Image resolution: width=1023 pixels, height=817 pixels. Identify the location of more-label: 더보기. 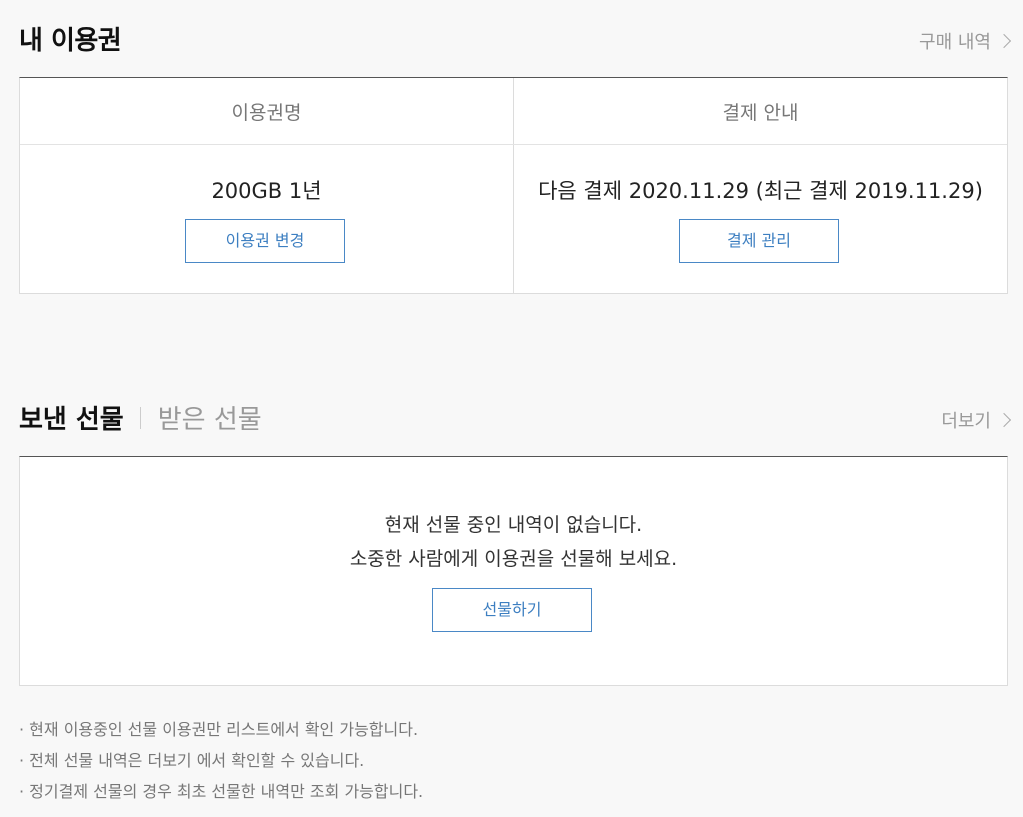
(966, 421).